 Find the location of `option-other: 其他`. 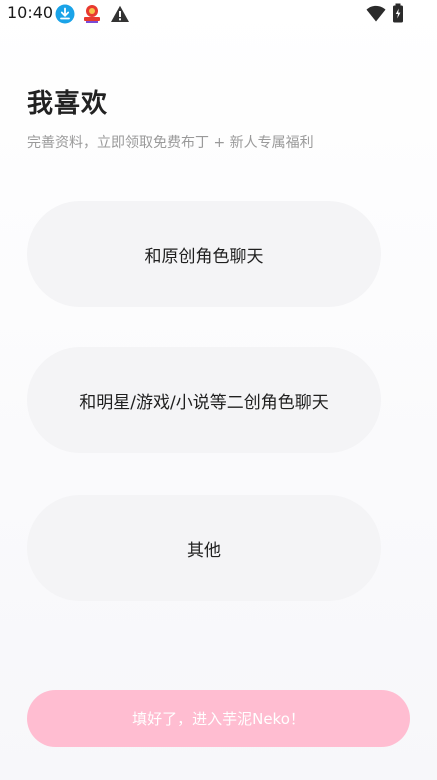

option-other: 其他 is located at coordinates (204, 548).